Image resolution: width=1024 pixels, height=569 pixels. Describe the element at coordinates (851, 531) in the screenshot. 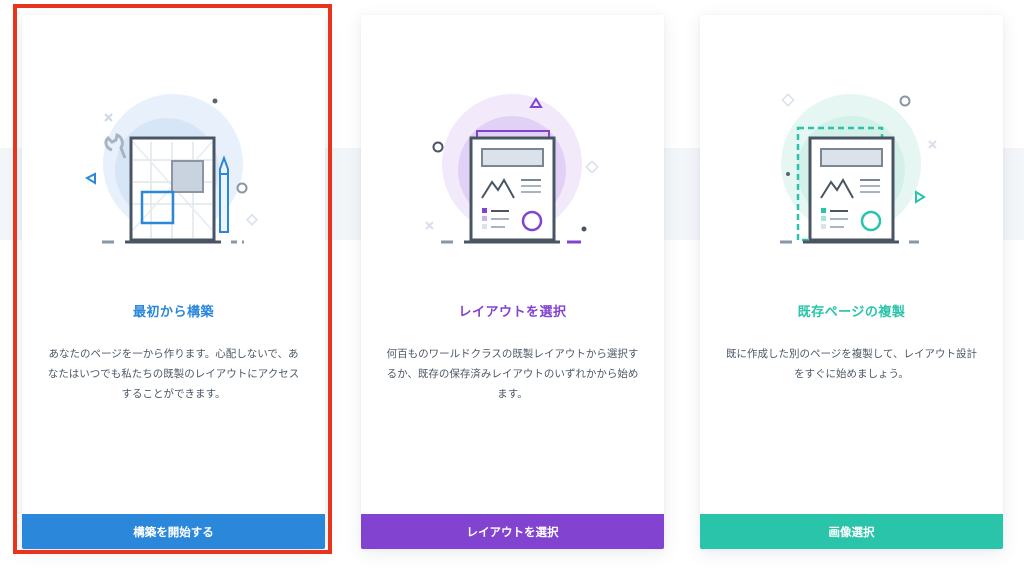

I see `select-image-button: 画像選択` at that location.